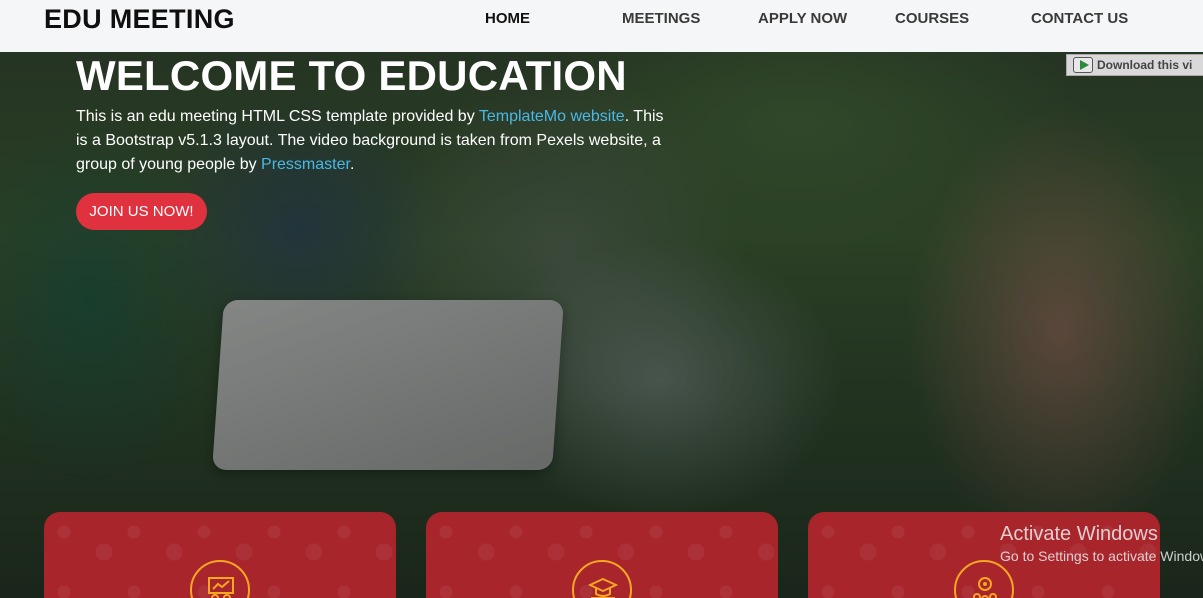 This screenshot has width=1203, height=598. Describe the element at coordinates (552, 116) in the screenshot. I see `templatemo-link: TemplateMo website` at that location.